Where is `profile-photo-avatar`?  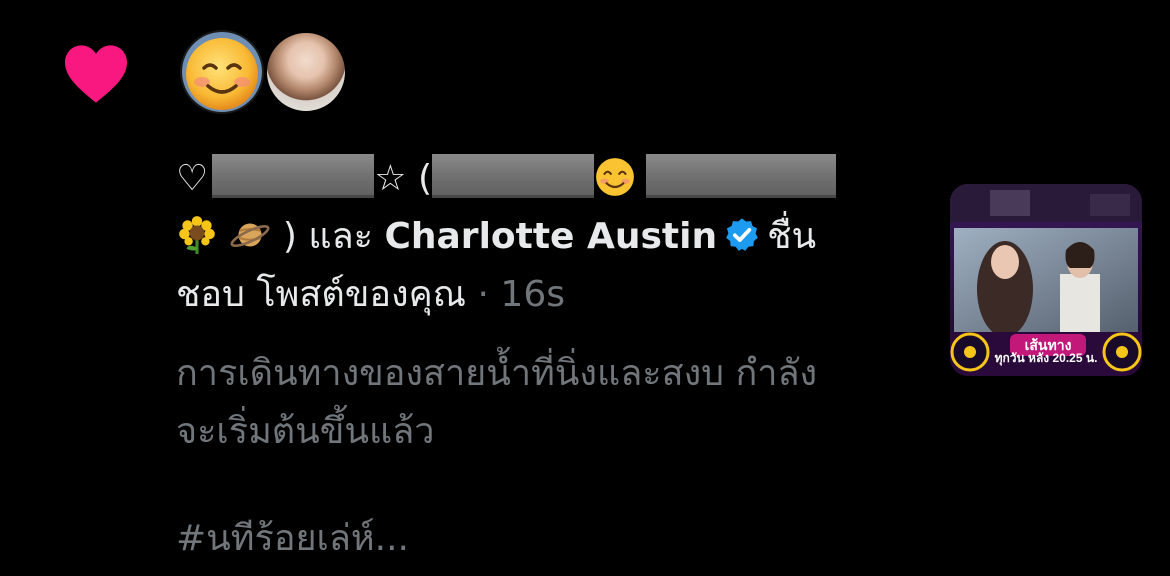
profile-photo-avatar is located at coordinates (306, 72).